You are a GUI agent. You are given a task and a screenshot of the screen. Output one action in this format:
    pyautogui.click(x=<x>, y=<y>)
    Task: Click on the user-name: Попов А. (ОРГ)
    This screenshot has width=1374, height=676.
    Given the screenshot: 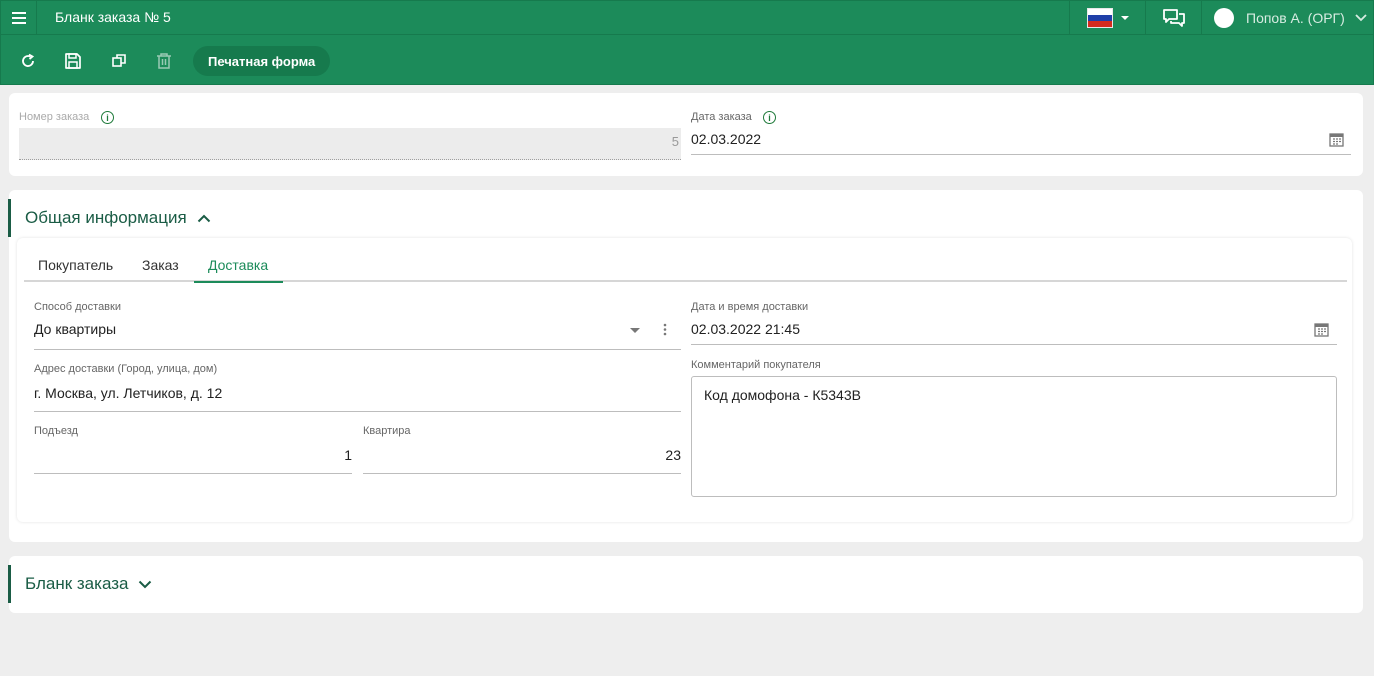 What is the action you would take?
    pyautogui.click(x=1295, y=18)
    